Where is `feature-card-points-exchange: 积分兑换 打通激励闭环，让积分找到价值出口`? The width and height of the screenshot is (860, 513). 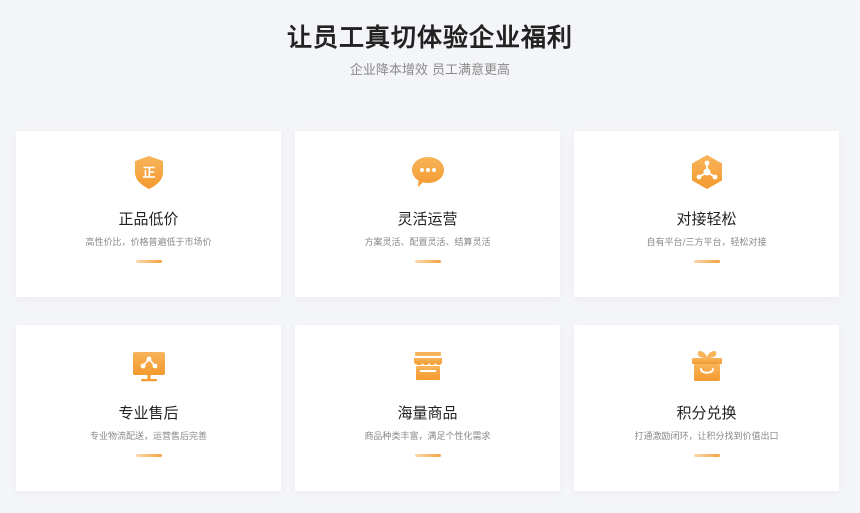 feature-card-points-exchange: 积分兑换 打通激励闭环，让积分找到价值出口 is located at coordinates (706, 408).